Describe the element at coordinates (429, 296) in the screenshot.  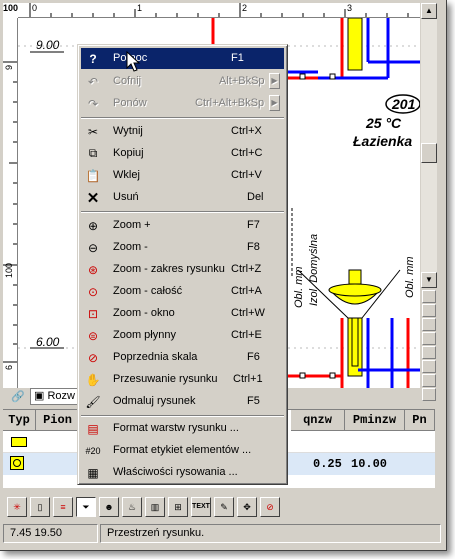
I see `side-tool-grid` at that location.